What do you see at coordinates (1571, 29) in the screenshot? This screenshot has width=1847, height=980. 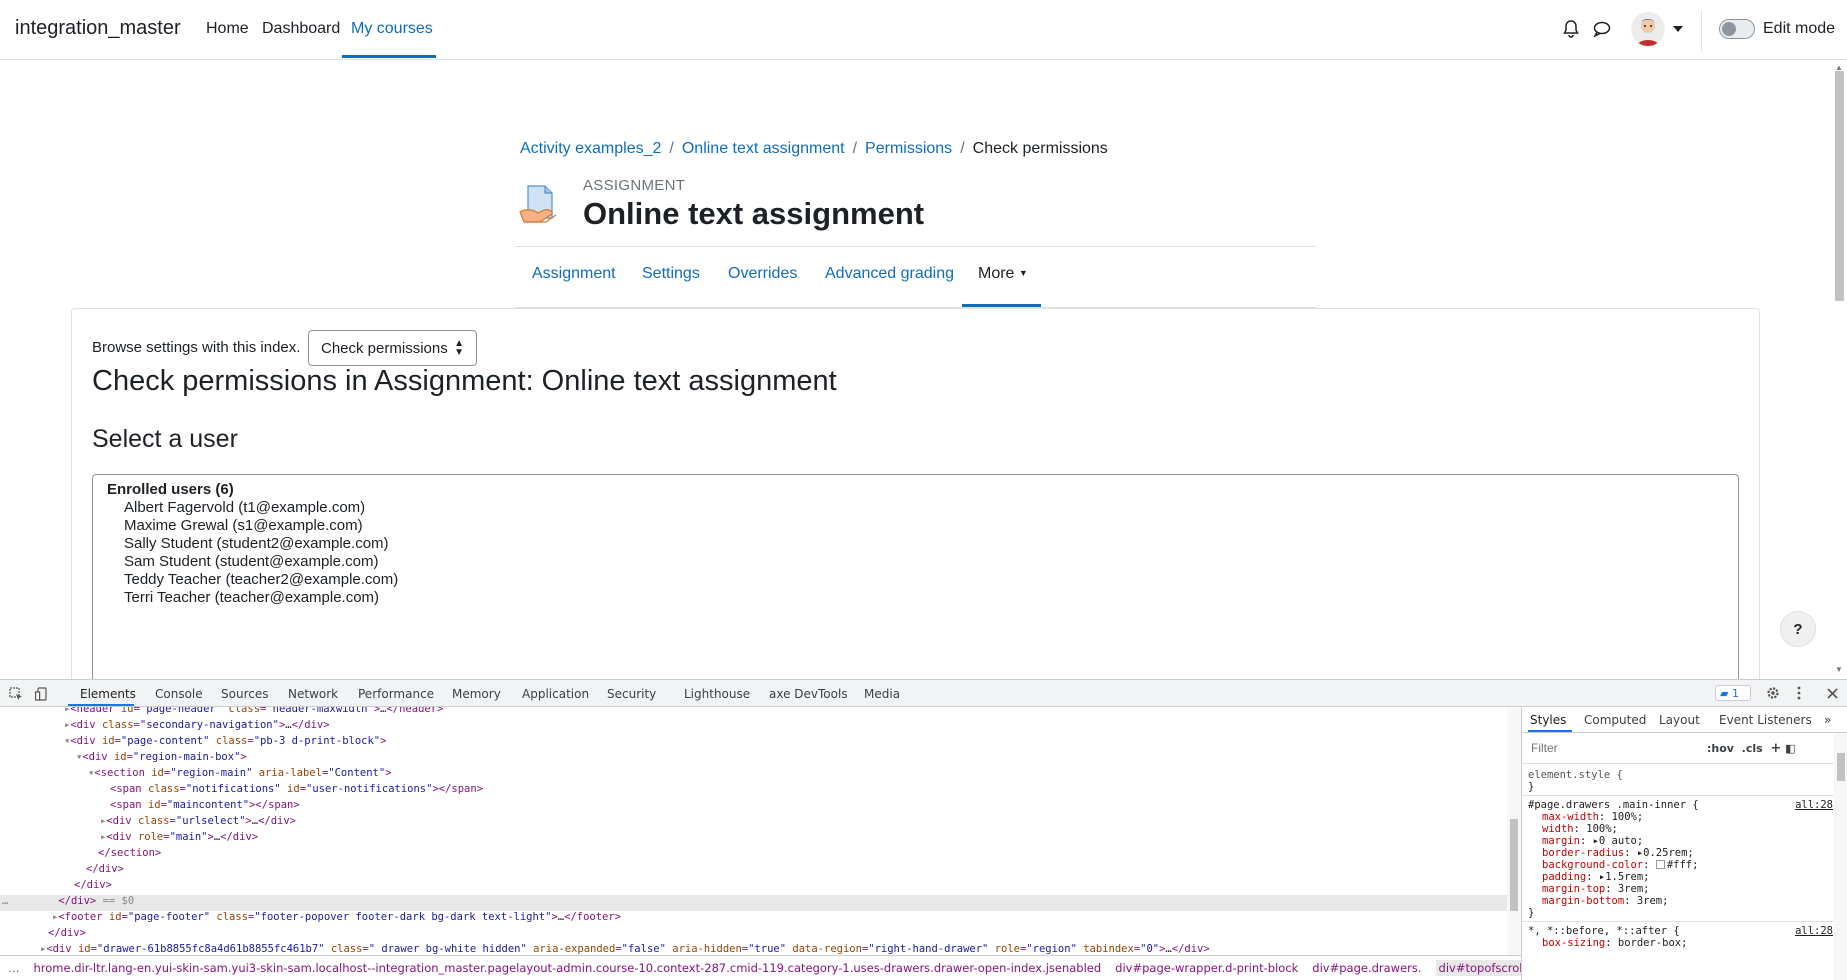 I see `bell-icon` at bounding box center [1571, 29].